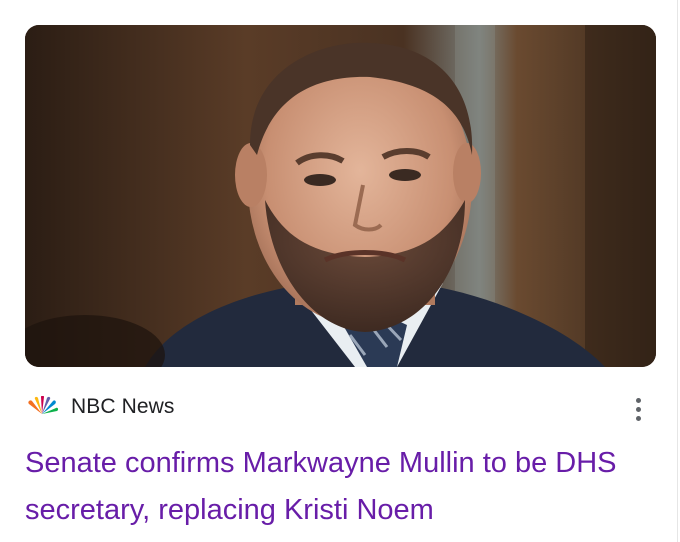 This screenshot has height=542, width=680. I want to click on nbc-peacock-icon, so click(43, 405).